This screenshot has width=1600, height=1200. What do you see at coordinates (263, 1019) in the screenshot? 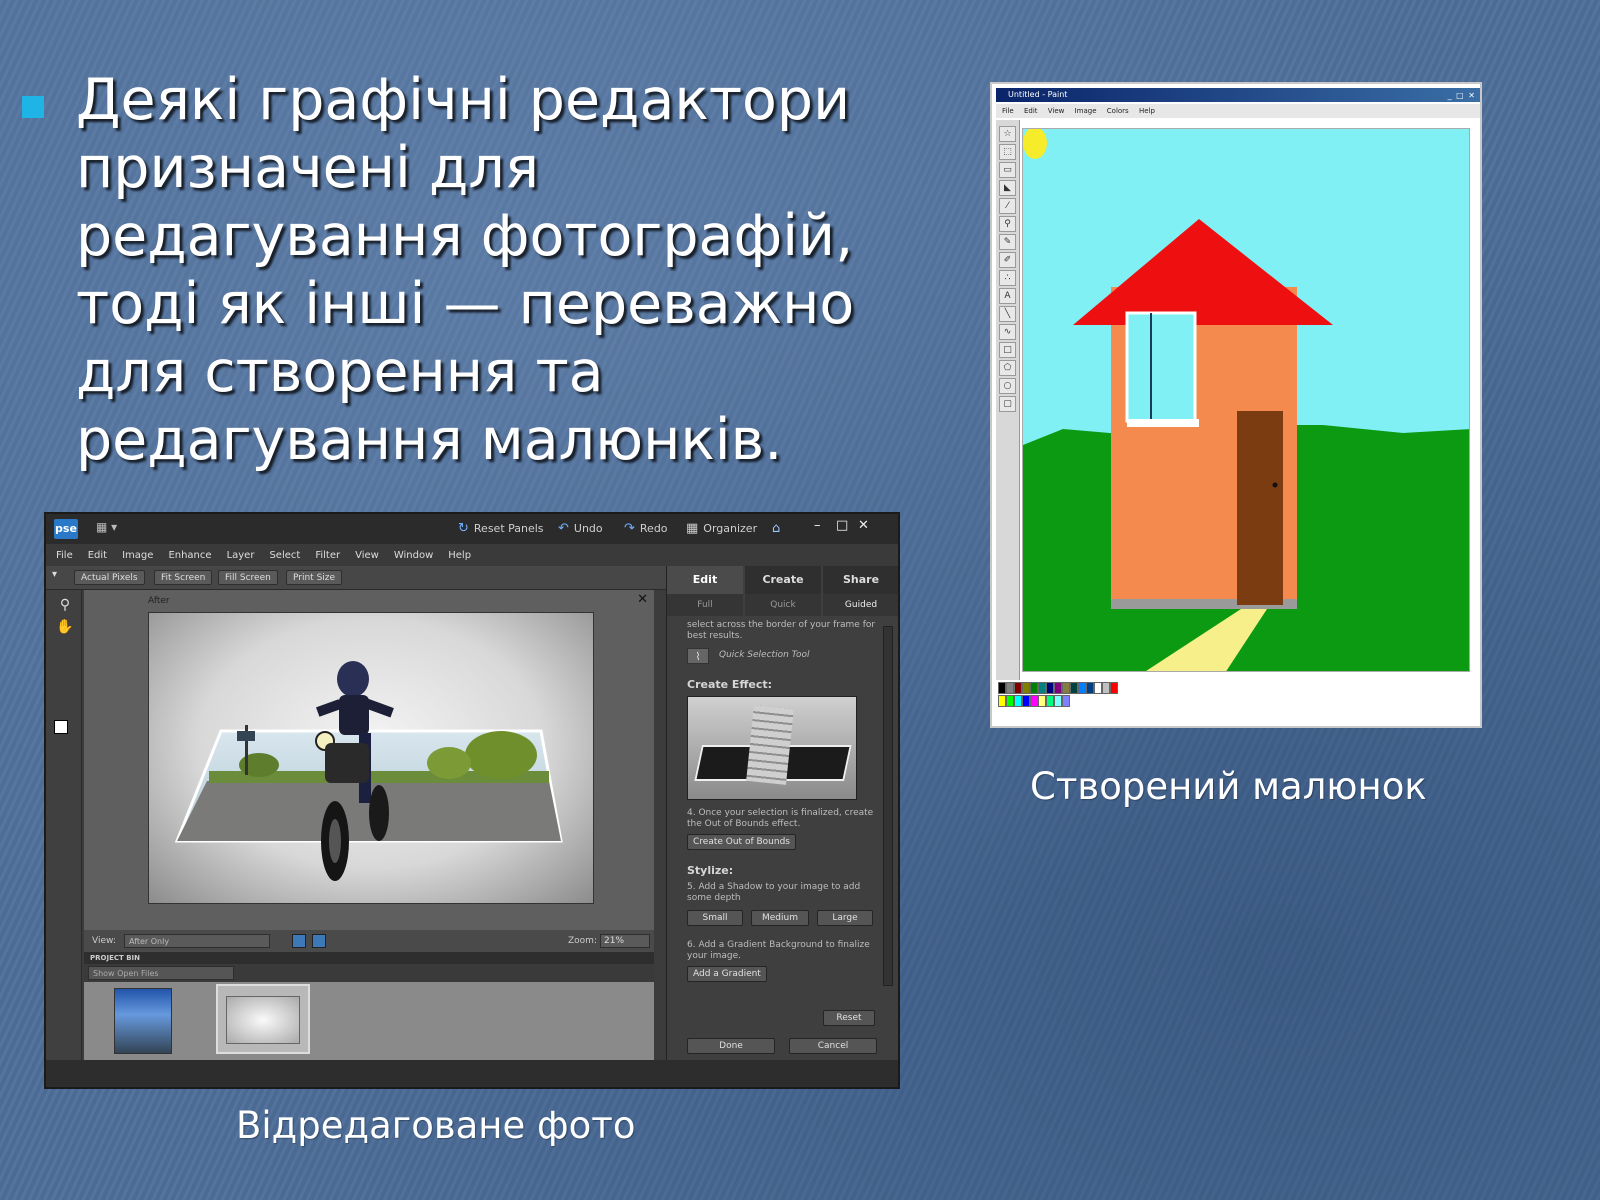
I see `thumbnail-motorcycle-photo` at bounding box center [263, 1019].